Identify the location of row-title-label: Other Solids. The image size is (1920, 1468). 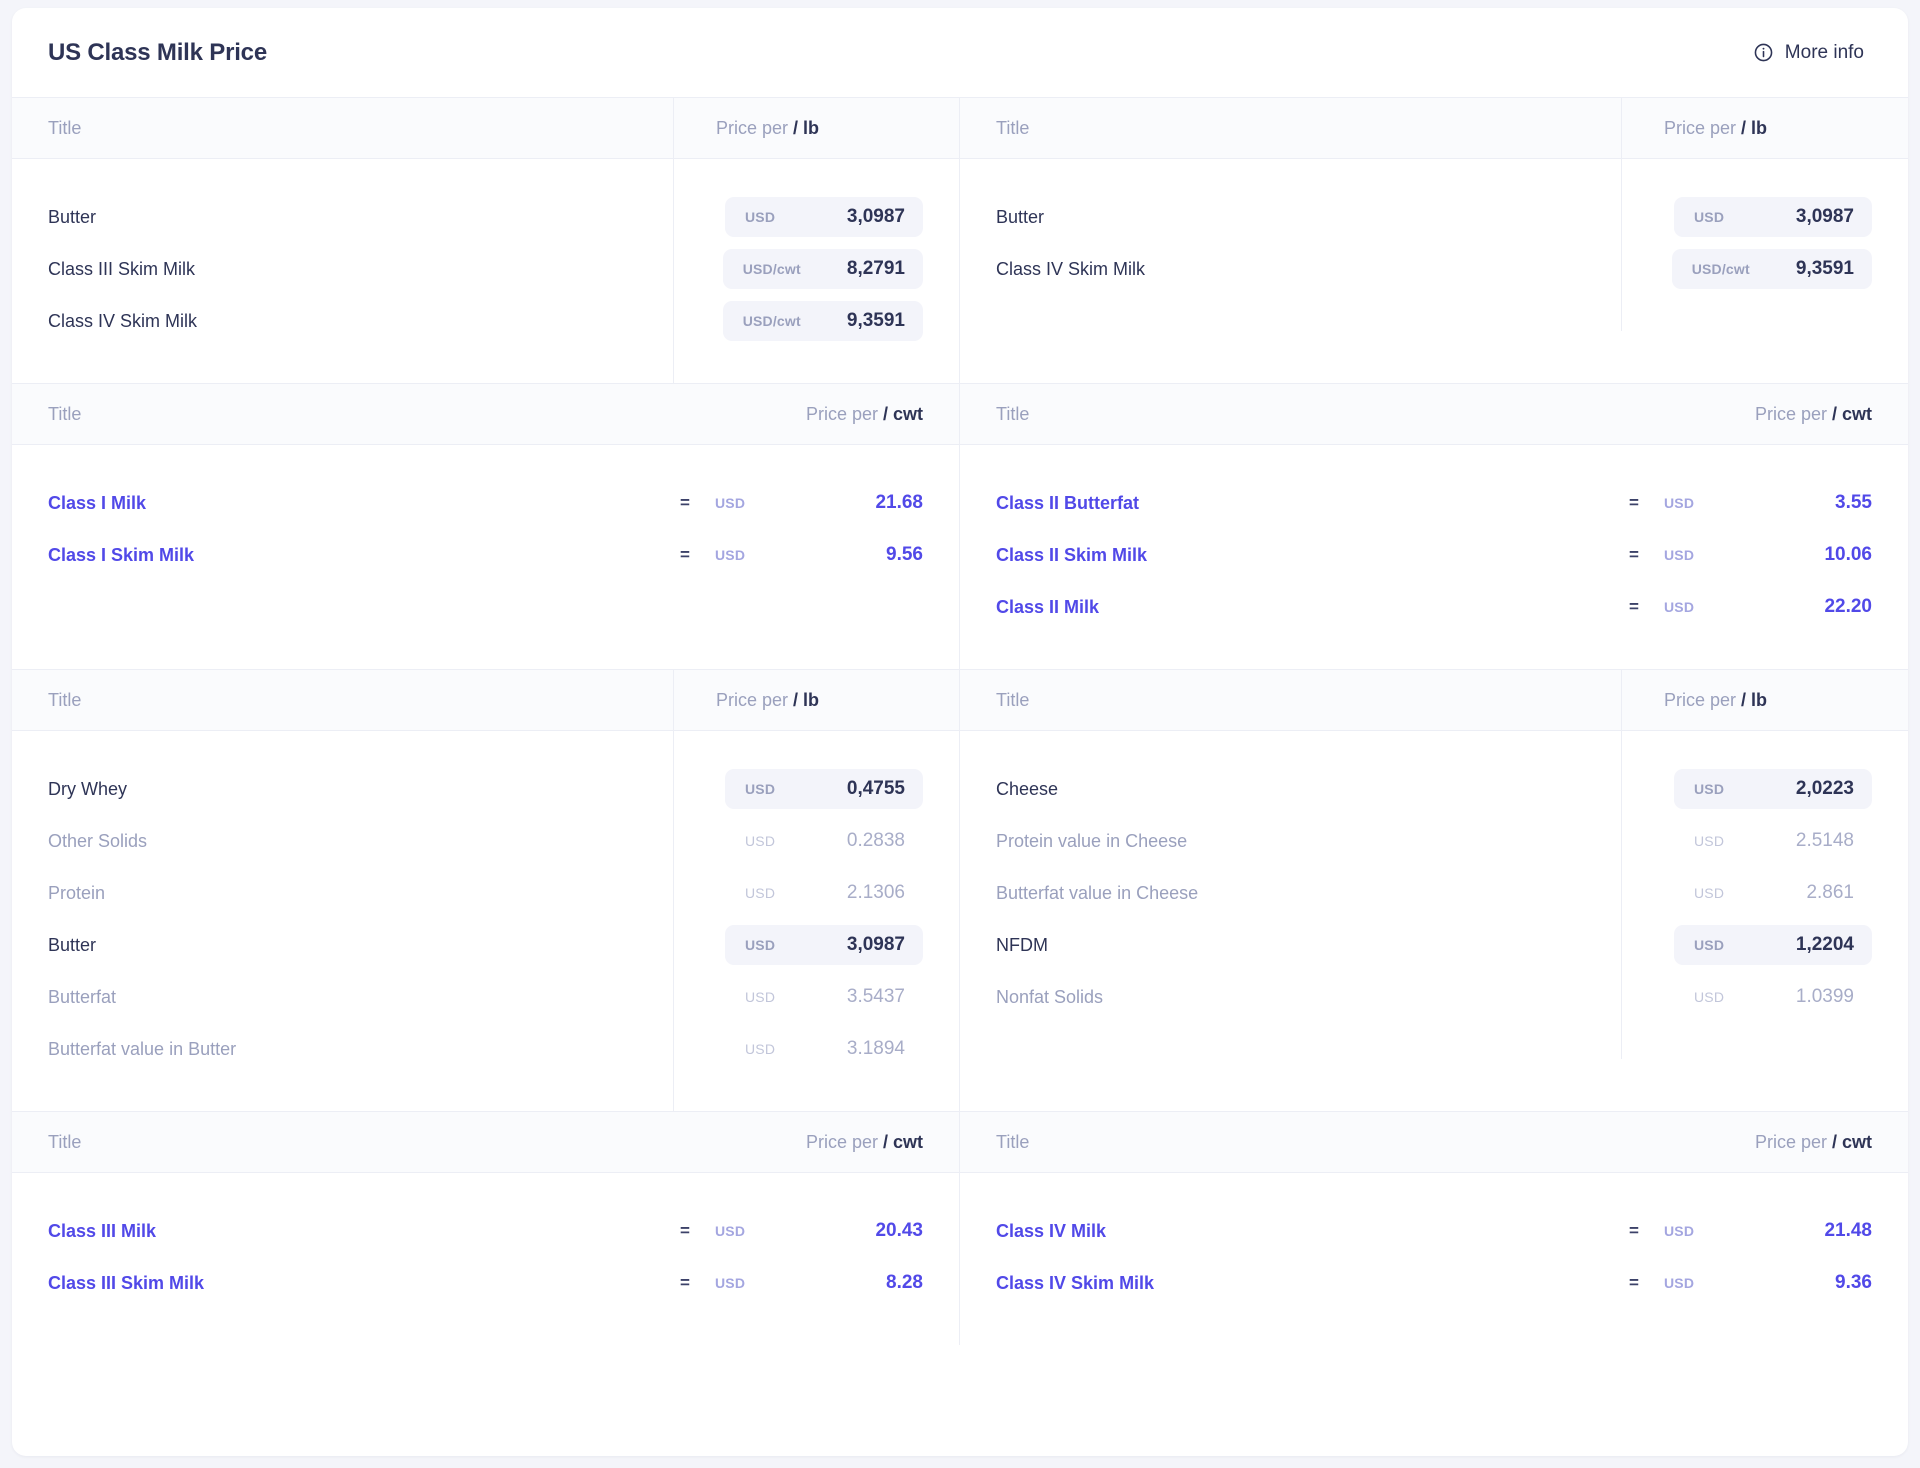
(98, 840).